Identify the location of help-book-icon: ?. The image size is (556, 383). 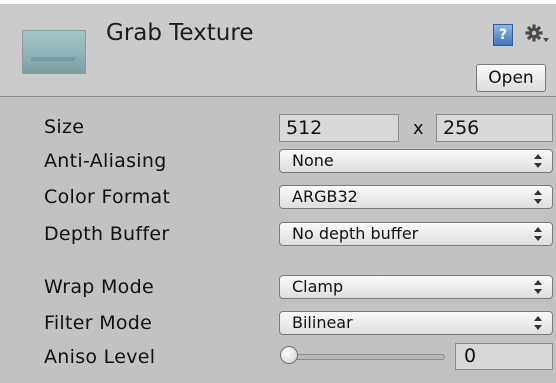
(503, 35).